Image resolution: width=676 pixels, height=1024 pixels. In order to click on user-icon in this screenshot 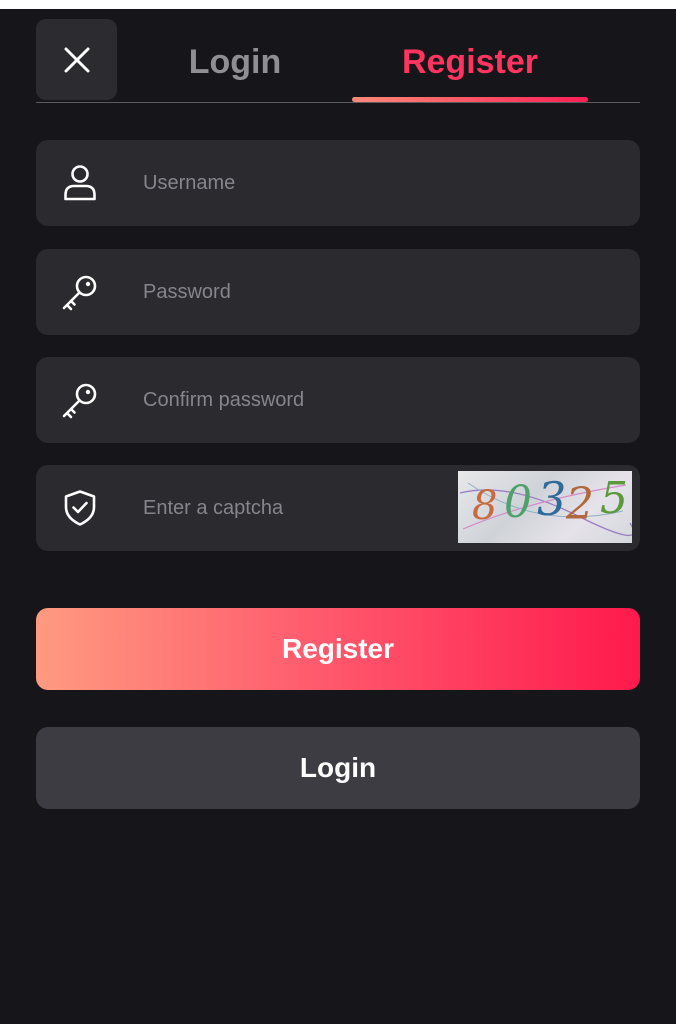, I will do `click(80, 183)`.